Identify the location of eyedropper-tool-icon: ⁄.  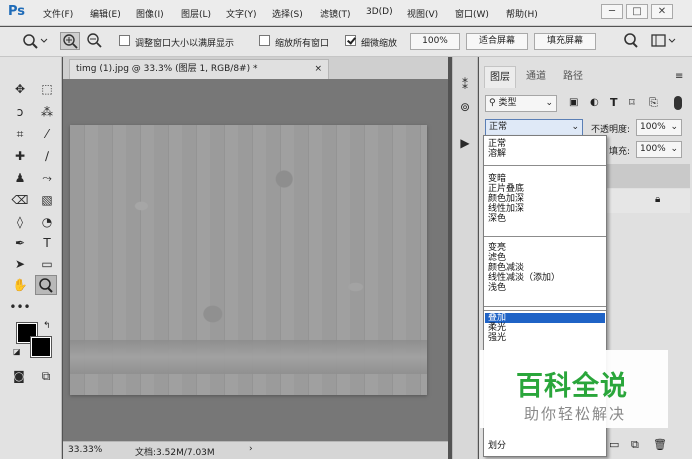
(47, 134).